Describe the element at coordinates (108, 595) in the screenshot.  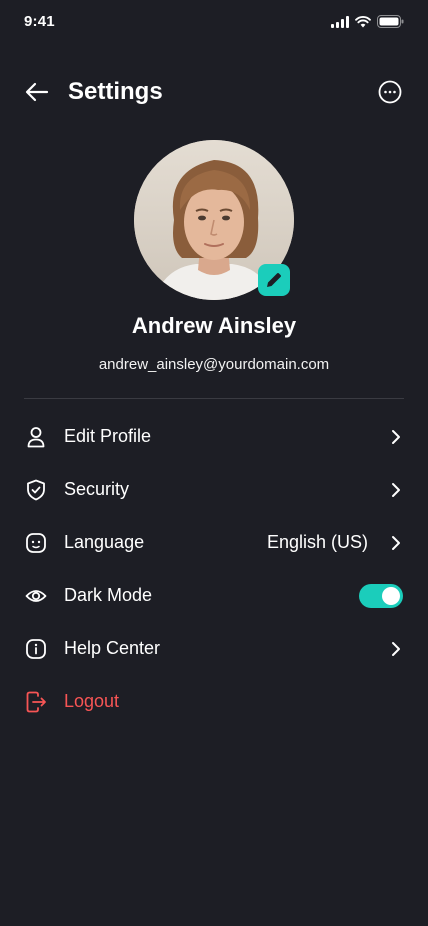
I see `menu-item-label: Dark Mode` at that location.